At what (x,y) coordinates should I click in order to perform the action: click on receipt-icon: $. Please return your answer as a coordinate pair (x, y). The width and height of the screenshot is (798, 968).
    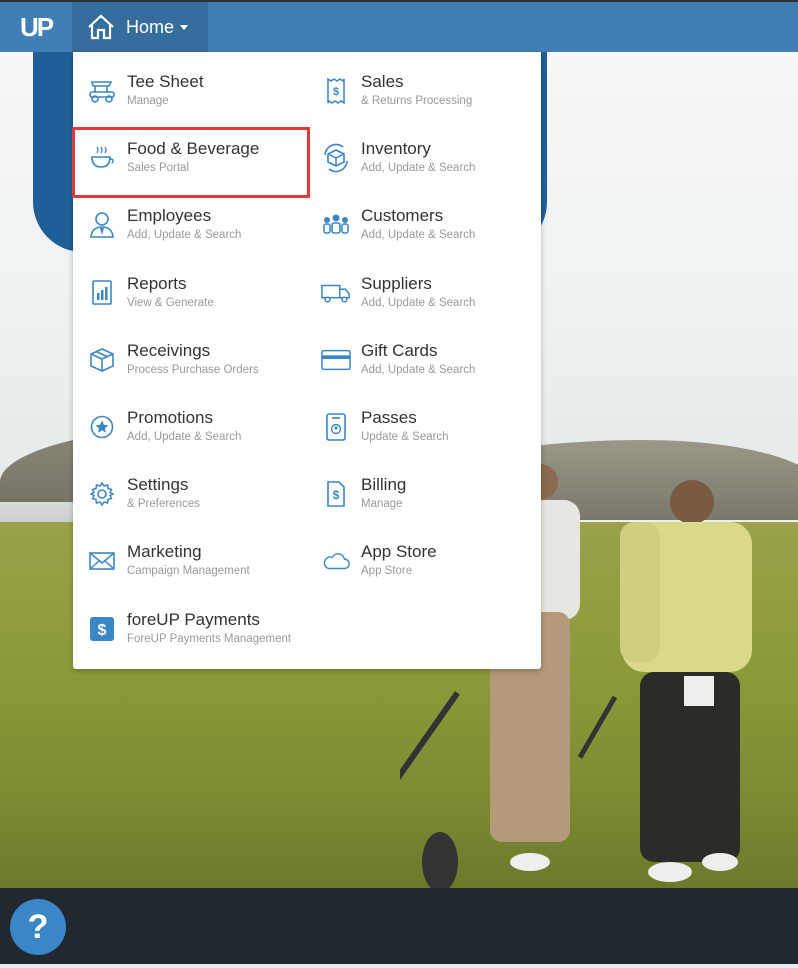
    Looking at the image, I should click on (336, 91).